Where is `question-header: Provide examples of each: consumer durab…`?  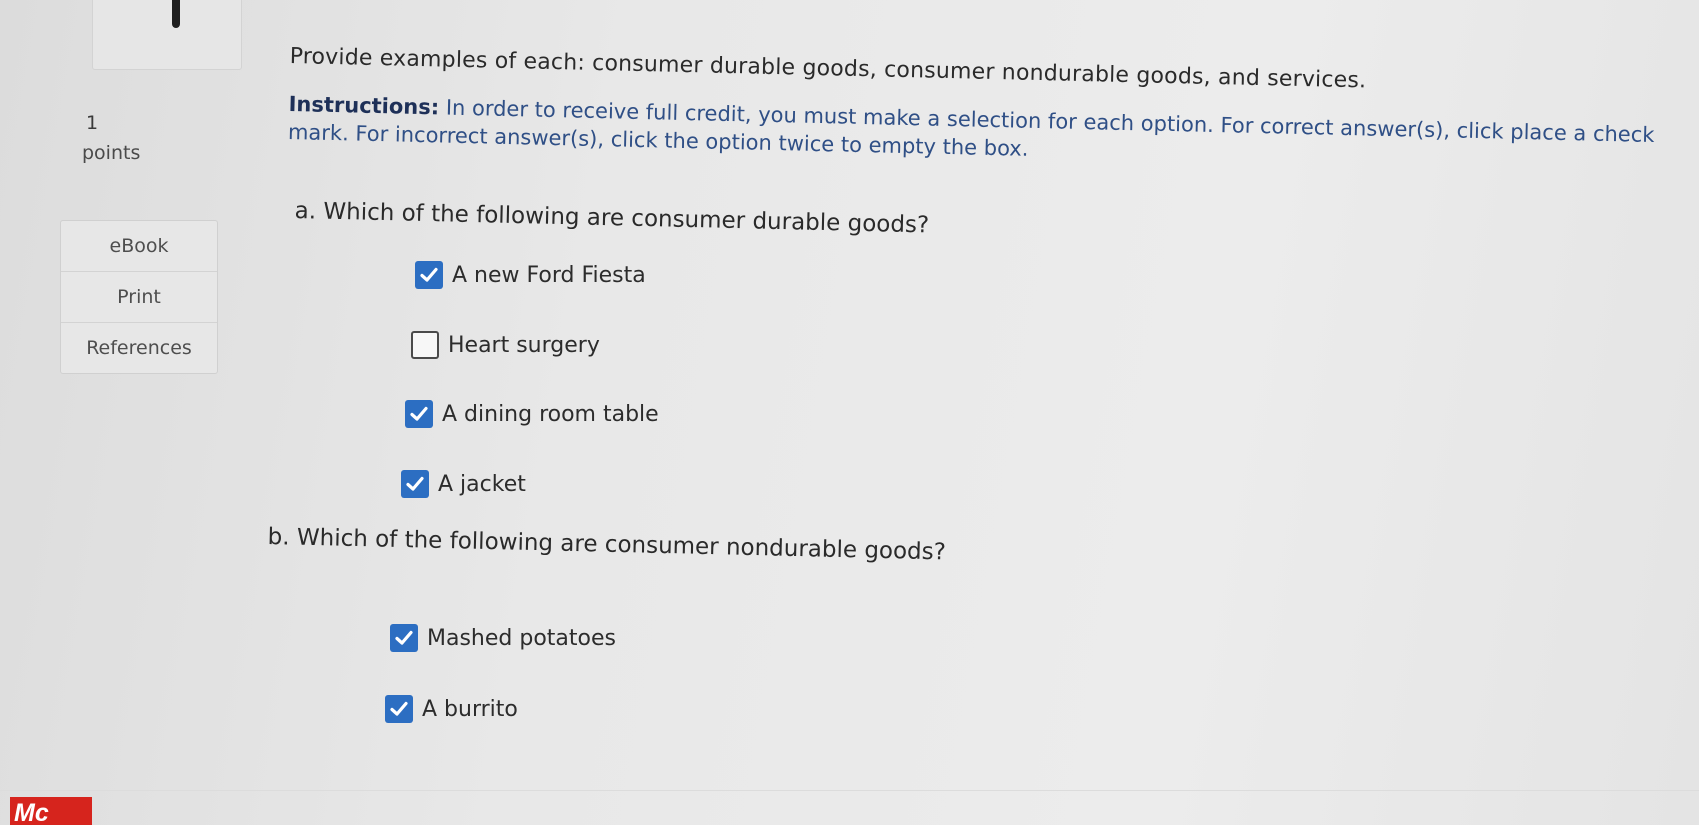 question-header: Provide examples of each: consumer durab… is located at coordinates (986, 111).